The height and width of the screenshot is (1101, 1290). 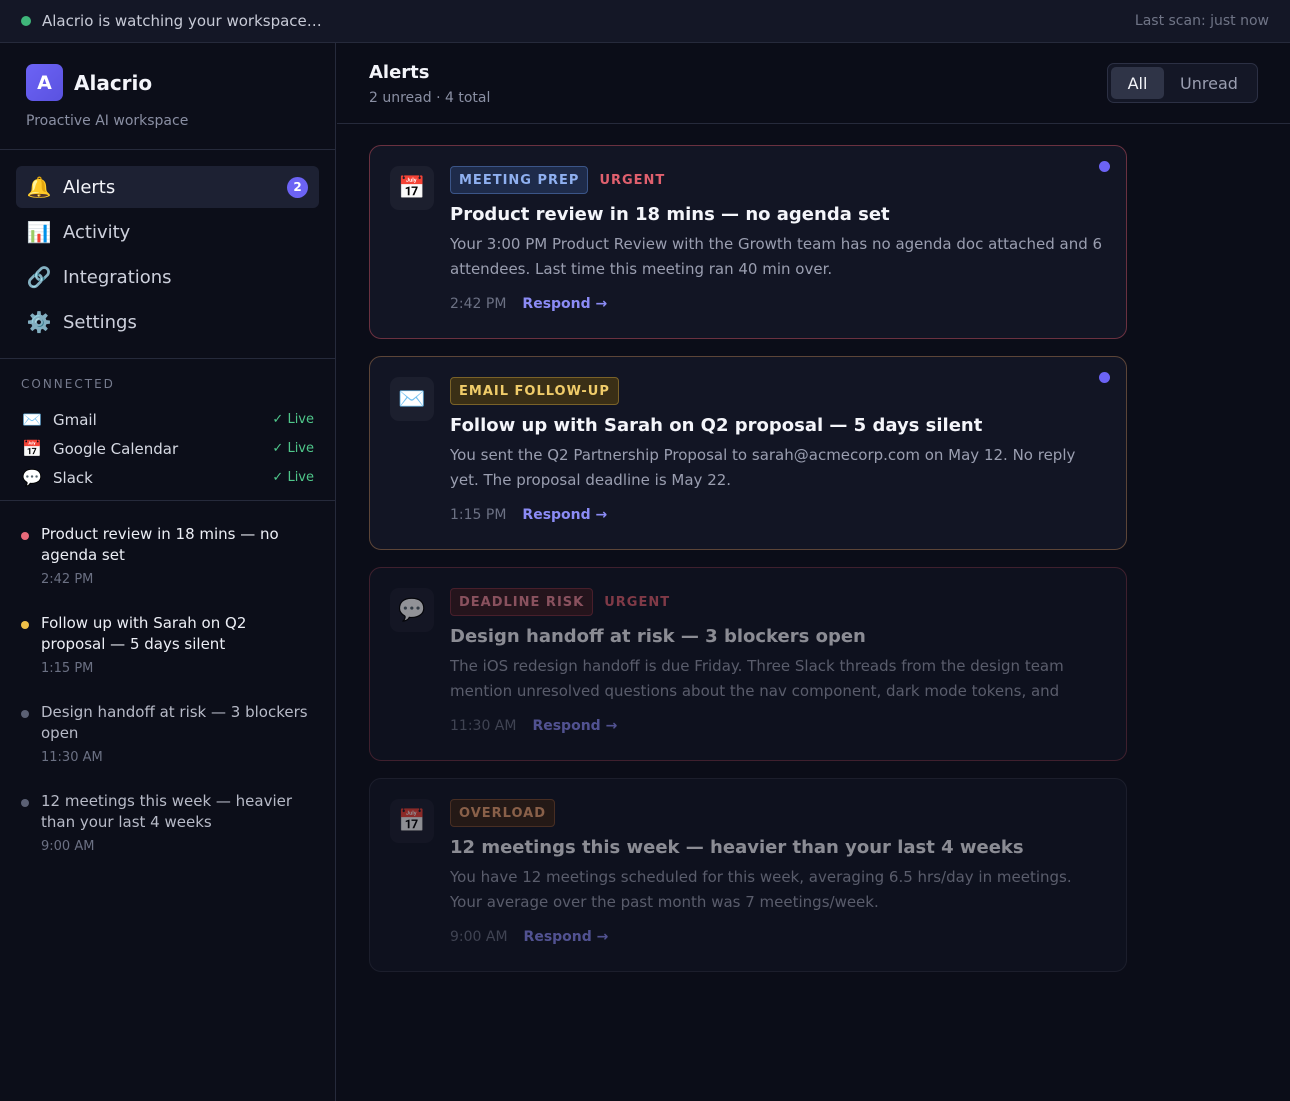 What do you see at coordinates (174, 722) in the screenshot?
I see `recent-alert-title: Design handoff at risk — 3 blockers open` at bounding box center [174, 722].